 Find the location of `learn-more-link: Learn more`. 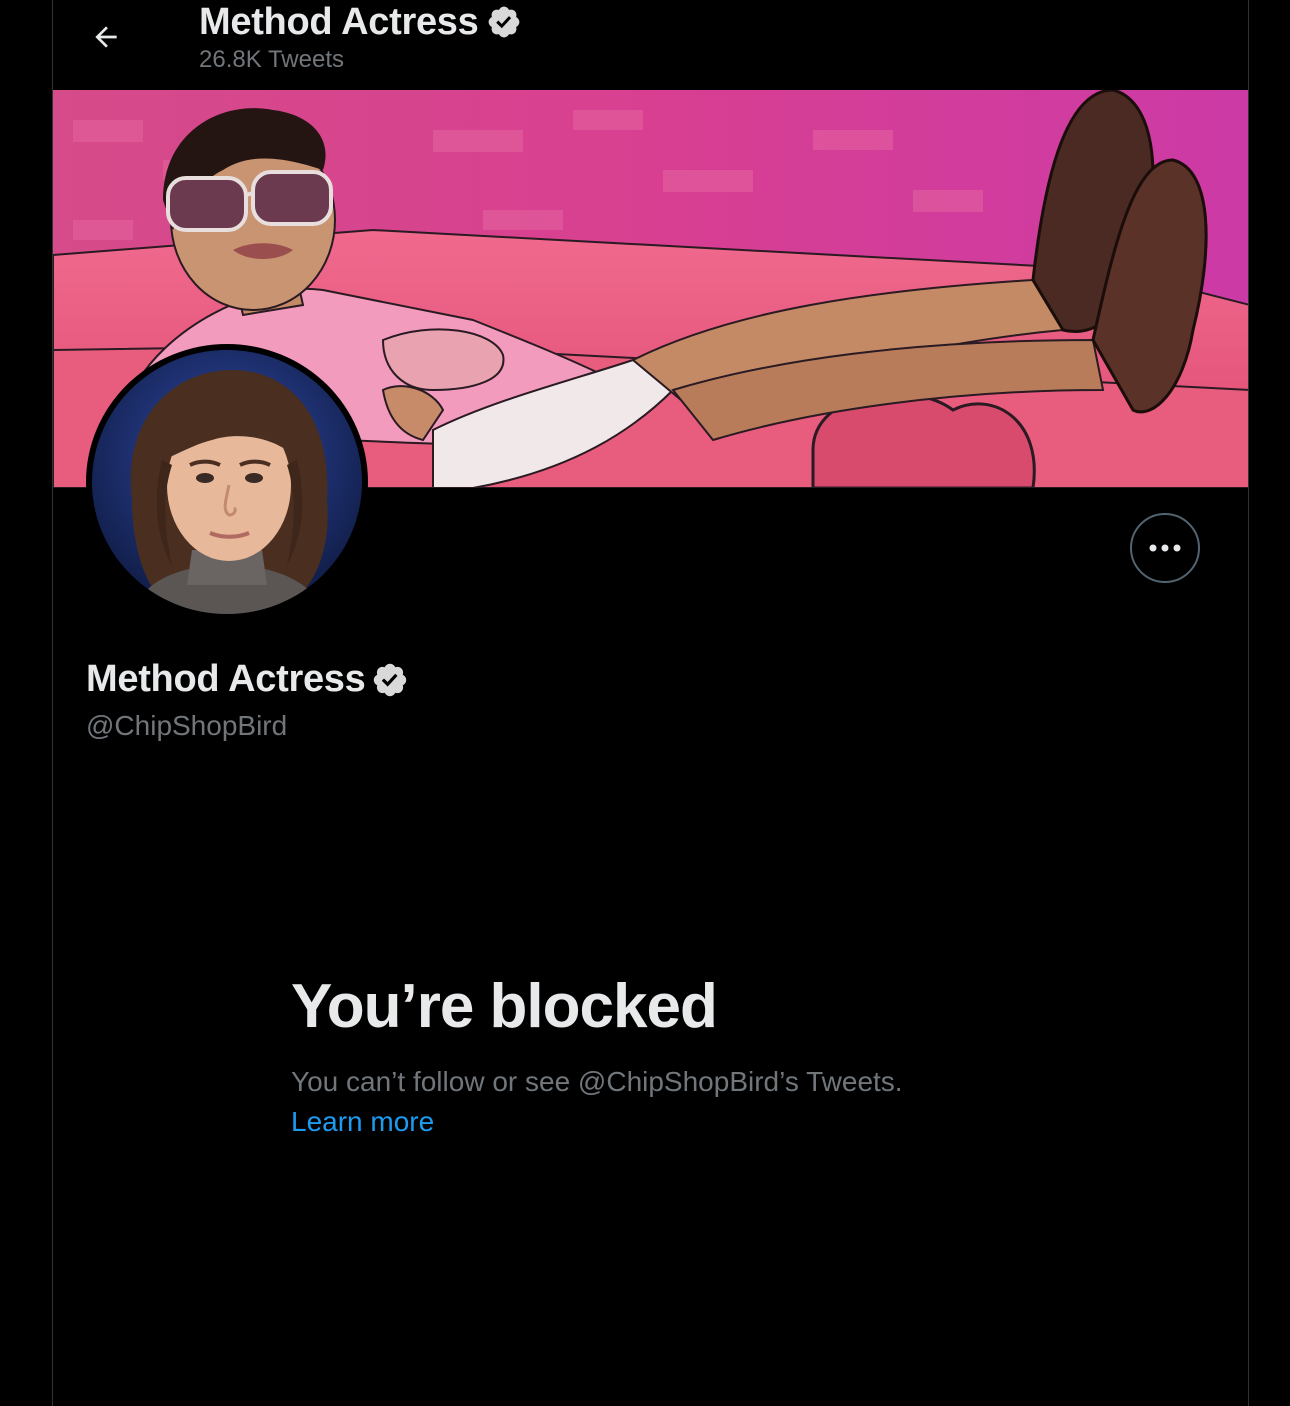

learn-more-link: Learn more is located at coordinates (362, 1122).